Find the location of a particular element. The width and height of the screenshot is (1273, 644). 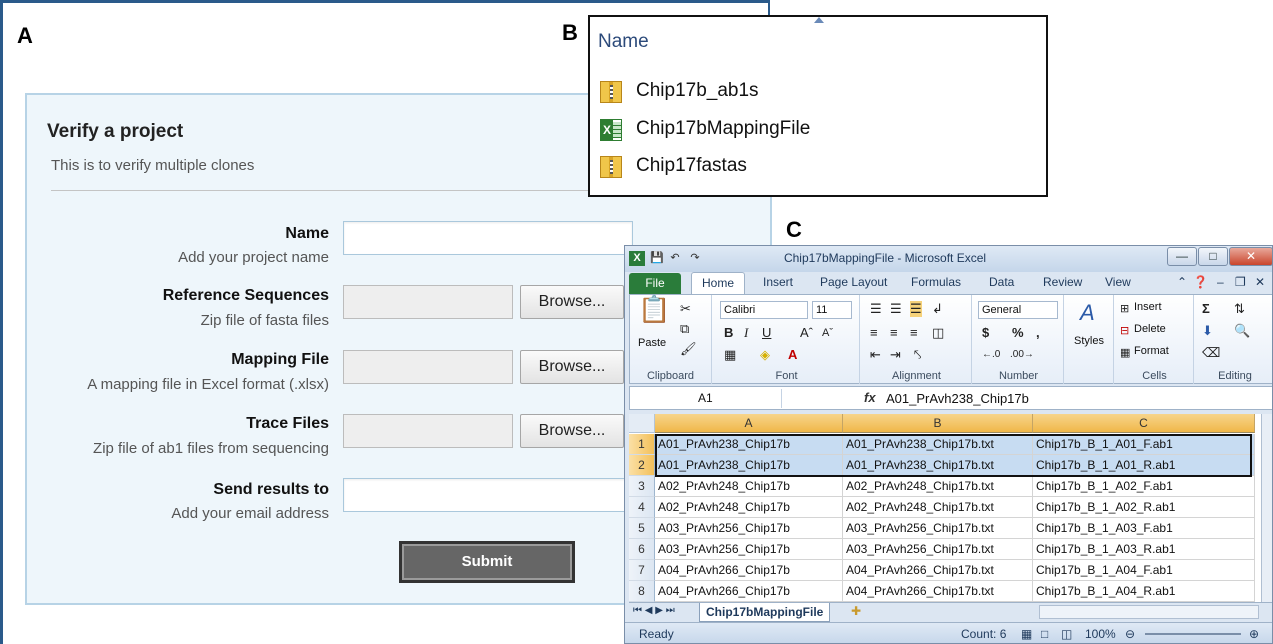

fill-icon: ⬇ is located at coordinates (1207, 331).